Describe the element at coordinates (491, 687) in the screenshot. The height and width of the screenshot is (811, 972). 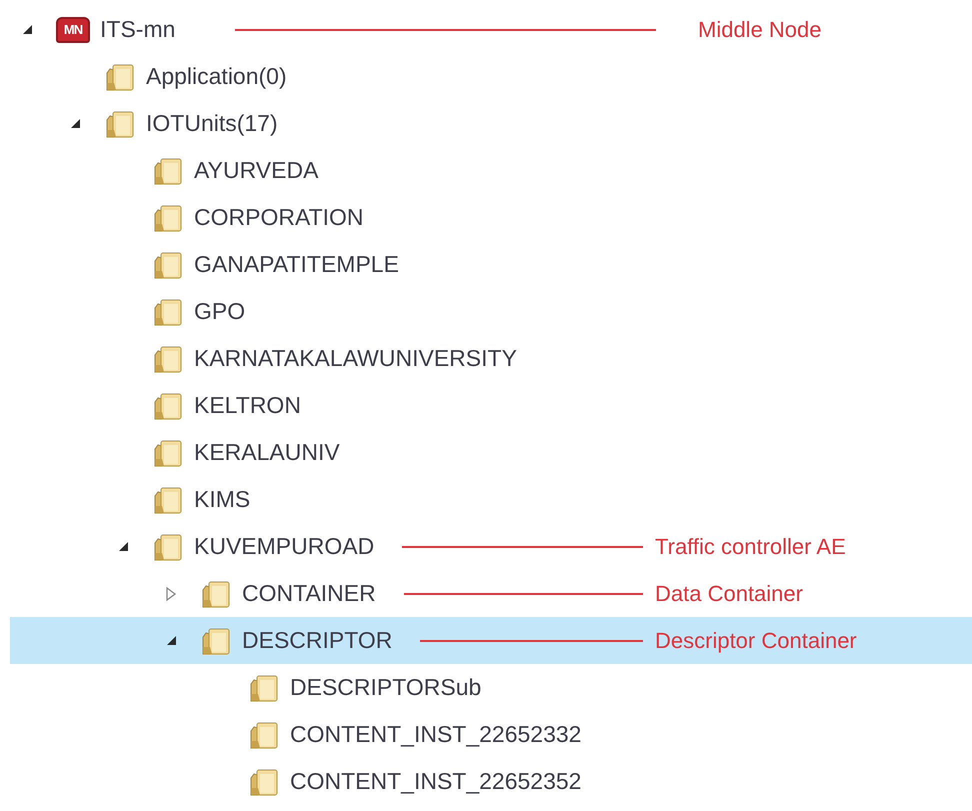
I see `tree-row: DESCRIPTORSub` at that location.